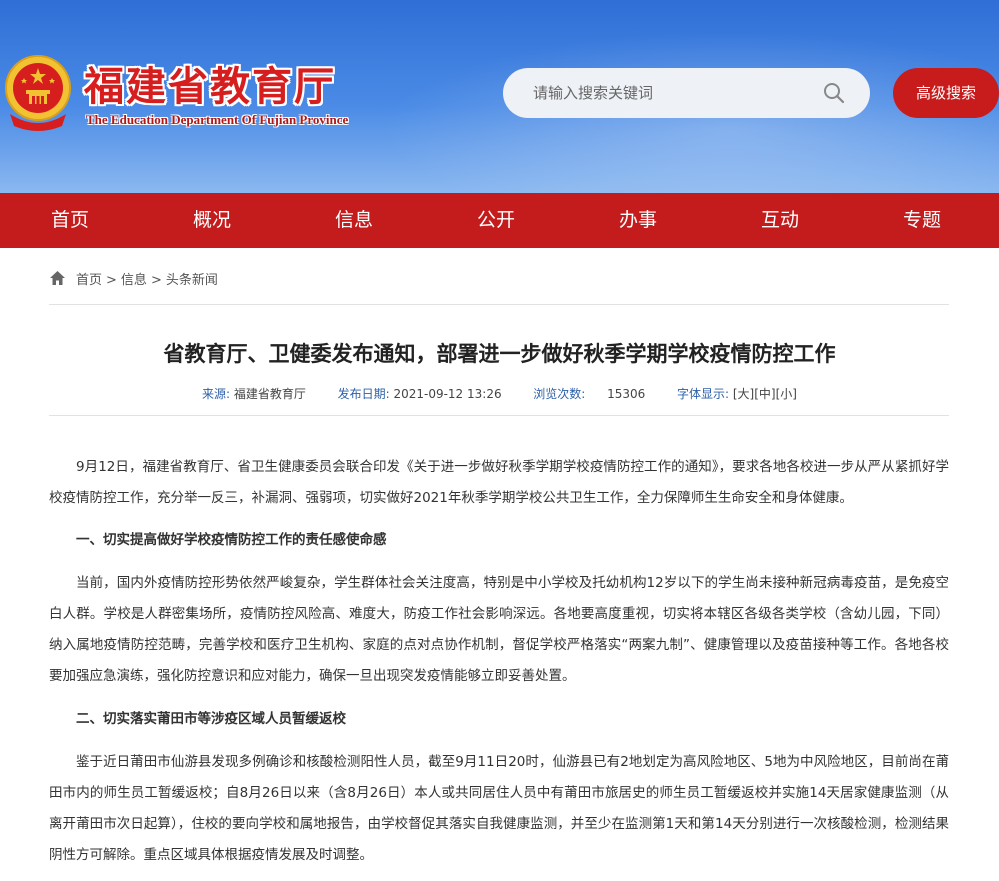 Image resolution: width=999 pixels, height=881 pixels. Describe the element at coordinates (559, 394) in the screenshot. I see `views-label: 浏览次数:` at that location.